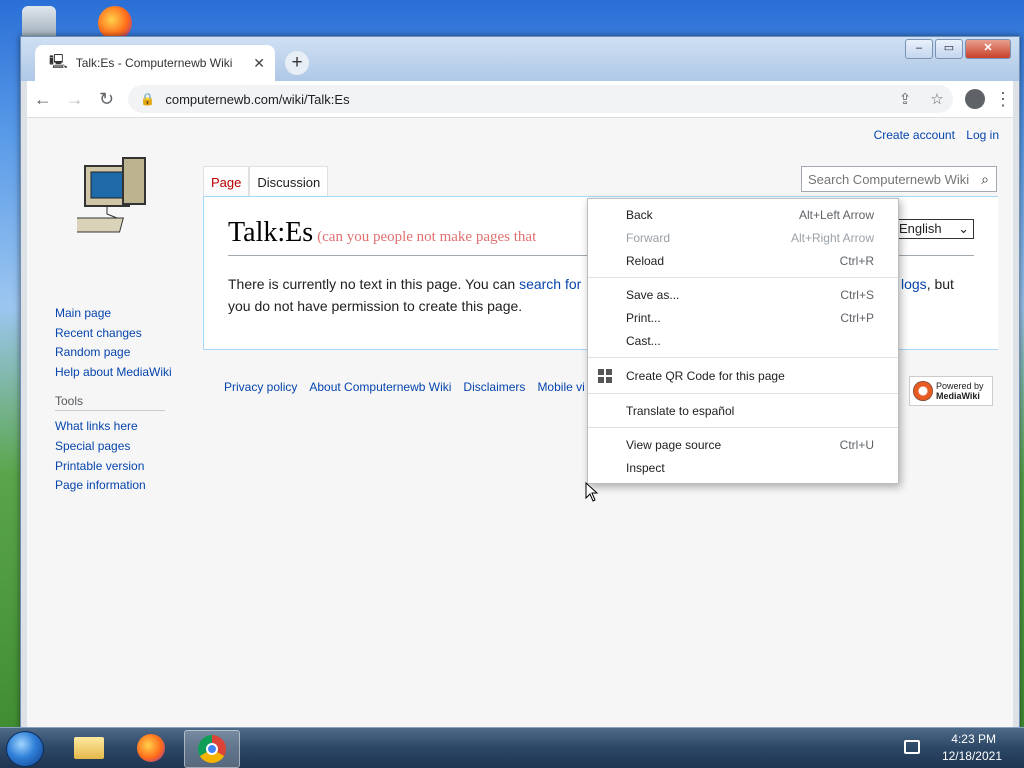  Describe the element at coordinates (743, 238) in the screenshot. I see `menu-item-forward: Forward Alt+Right Arrow` at that location.